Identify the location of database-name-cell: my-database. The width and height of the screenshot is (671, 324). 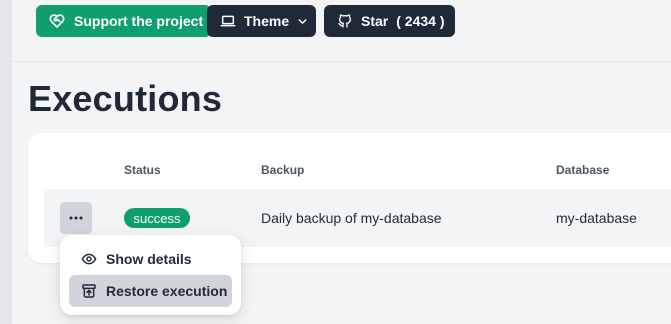
(596, 218).